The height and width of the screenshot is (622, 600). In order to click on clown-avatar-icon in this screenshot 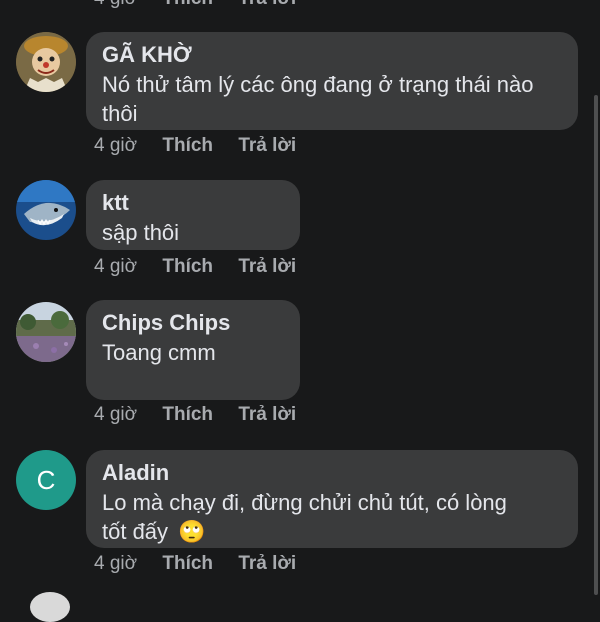, I will do `click(46, 62)`.